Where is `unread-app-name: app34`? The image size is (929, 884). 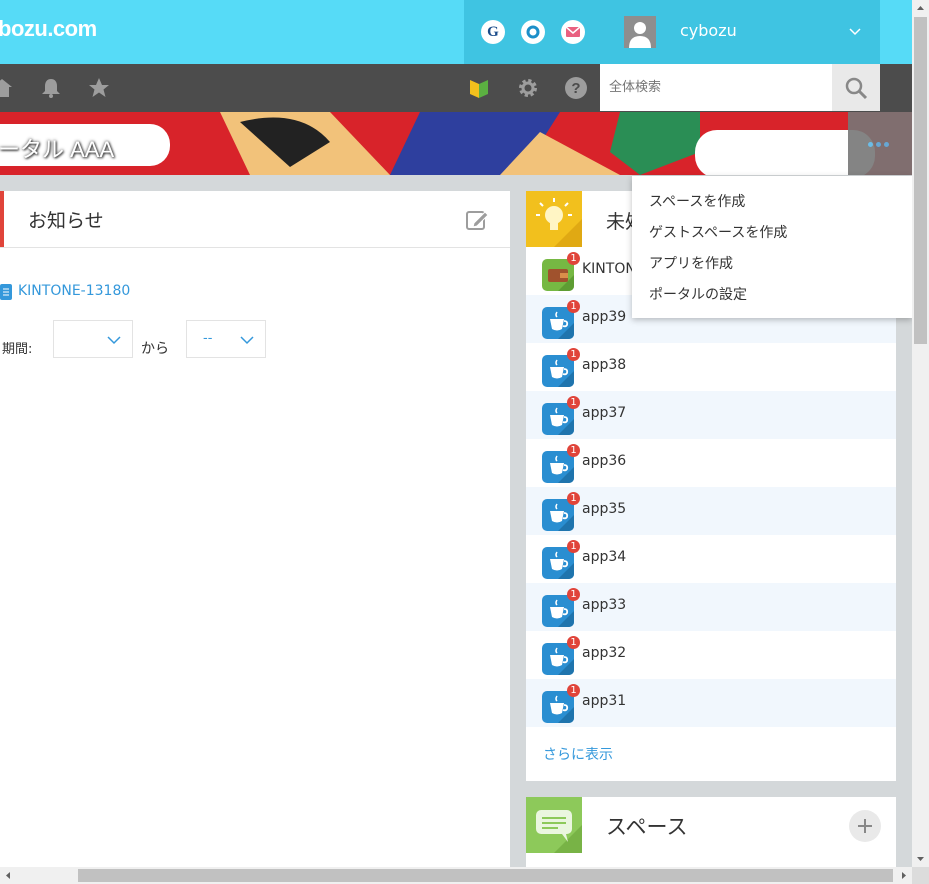 unread-app-name: app34 is located at coordinates (604, 557).